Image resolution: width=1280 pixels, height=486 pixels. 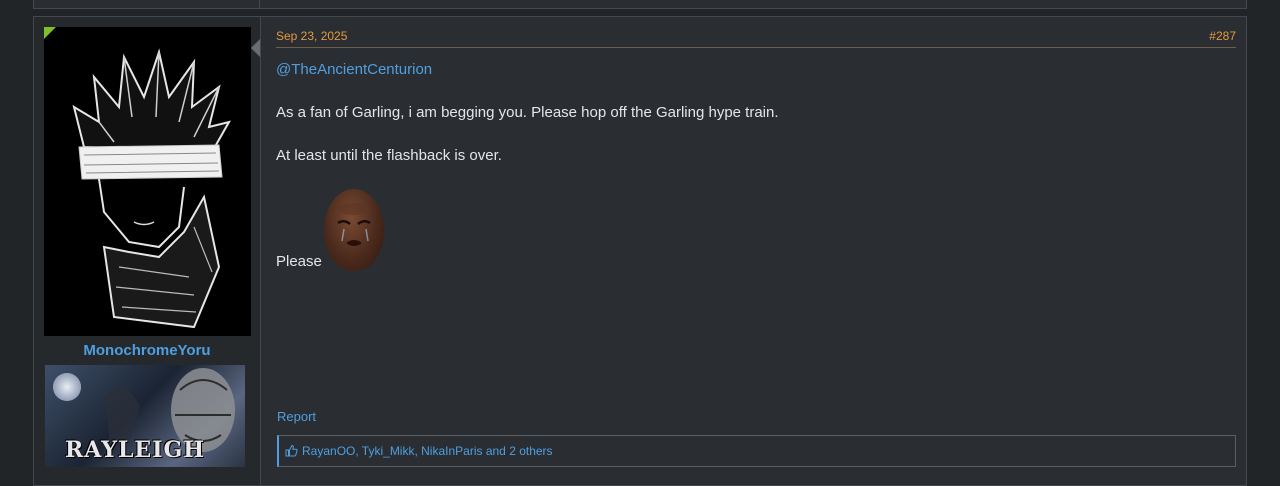 What do you see at coordinates (756, 38) in the screenshot?
I see `post-header: Sep 23, 2025 #287` at bounding box center [756, 38].